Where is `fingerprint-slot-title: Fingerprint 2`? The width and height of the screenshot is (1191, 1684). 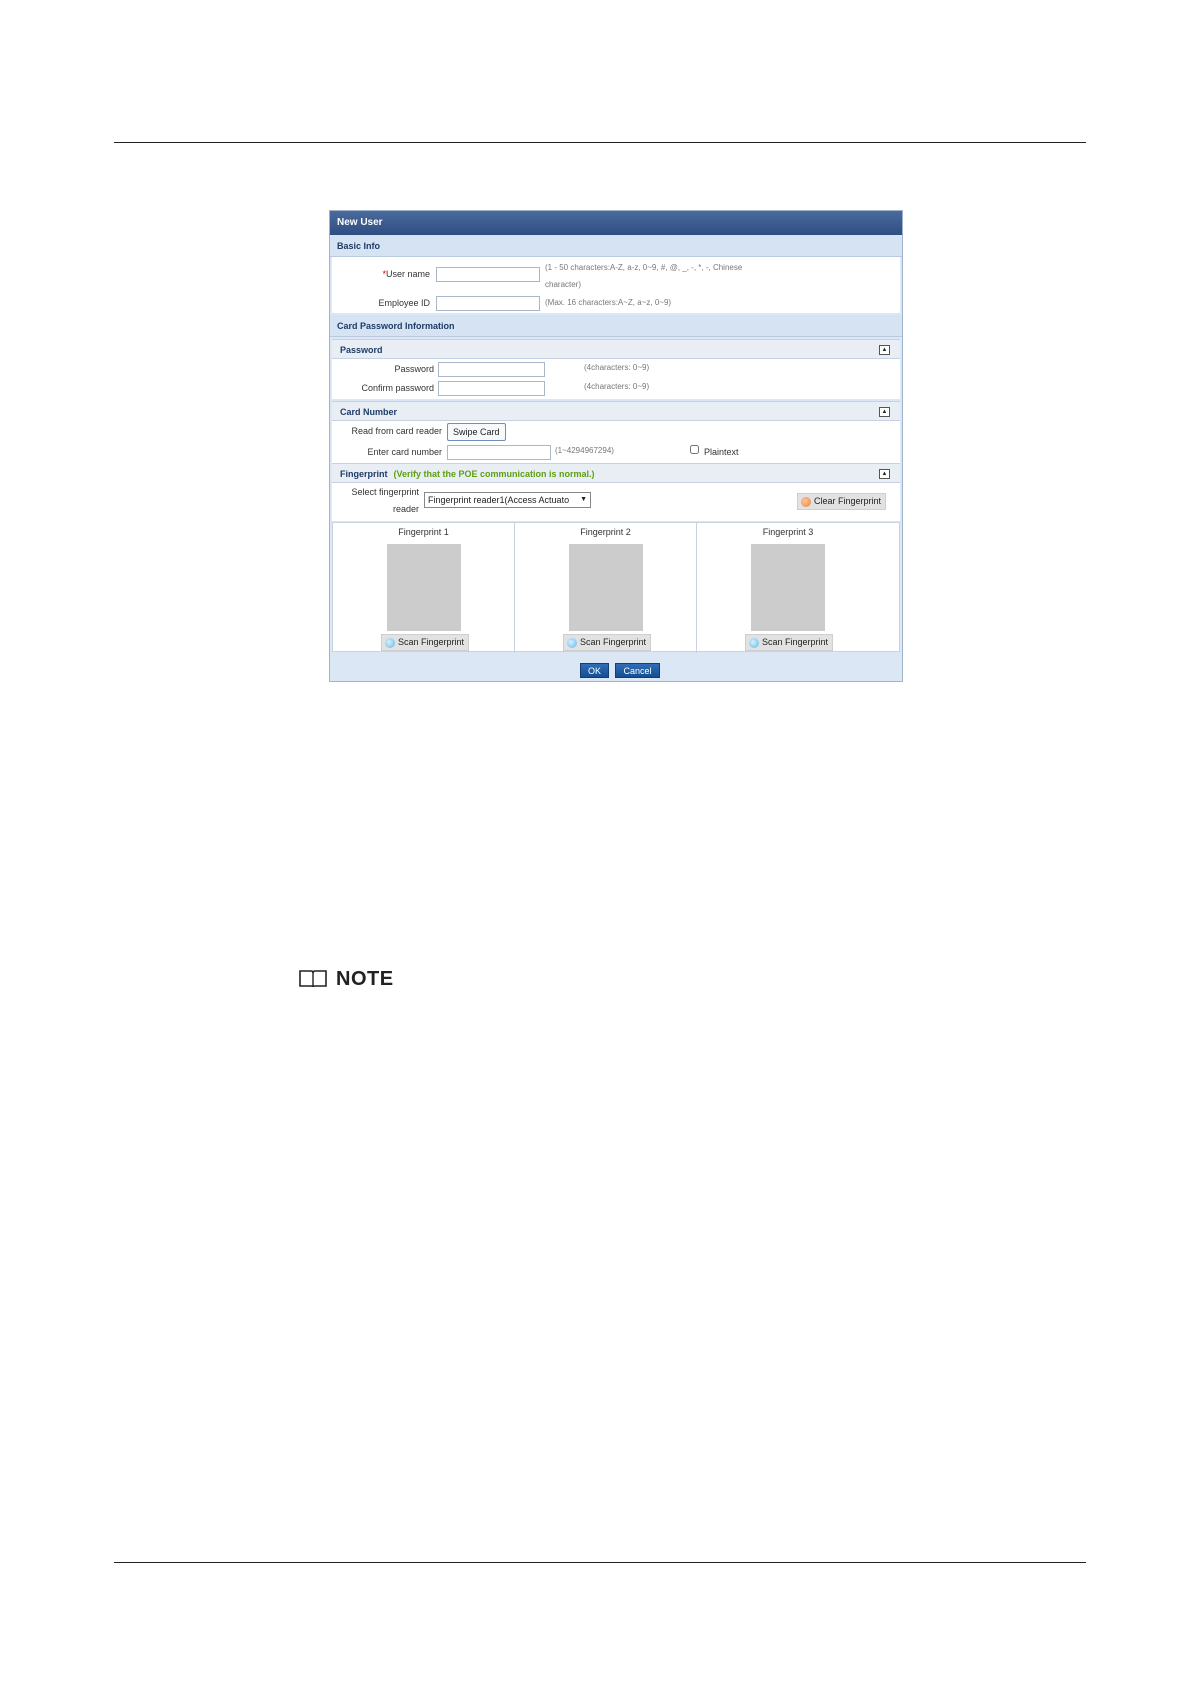 fingerprint-slot-title: Fingerprint 2 is located at coordinates (605, 532).